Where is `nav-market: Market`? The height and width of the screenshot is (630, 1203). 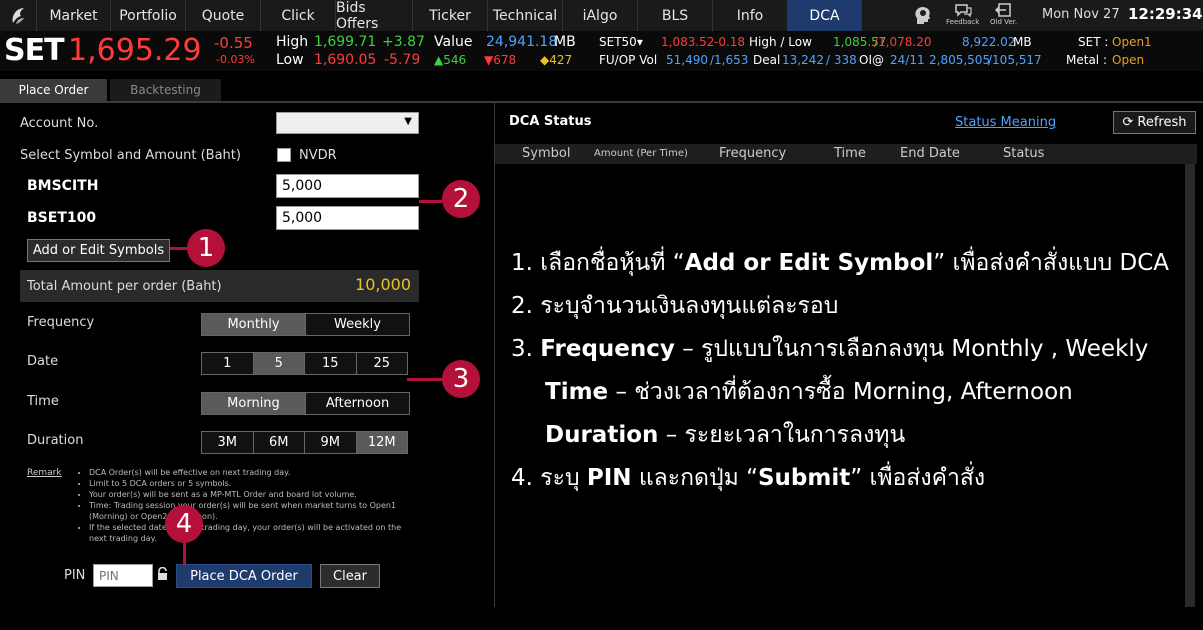
nav-market: Market is located at coordinates (73, 15).